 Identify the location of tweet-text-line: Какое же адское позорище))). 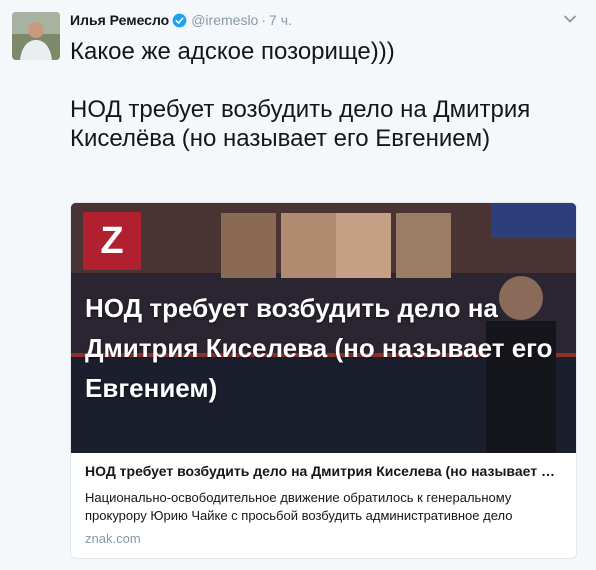
(232, 51).